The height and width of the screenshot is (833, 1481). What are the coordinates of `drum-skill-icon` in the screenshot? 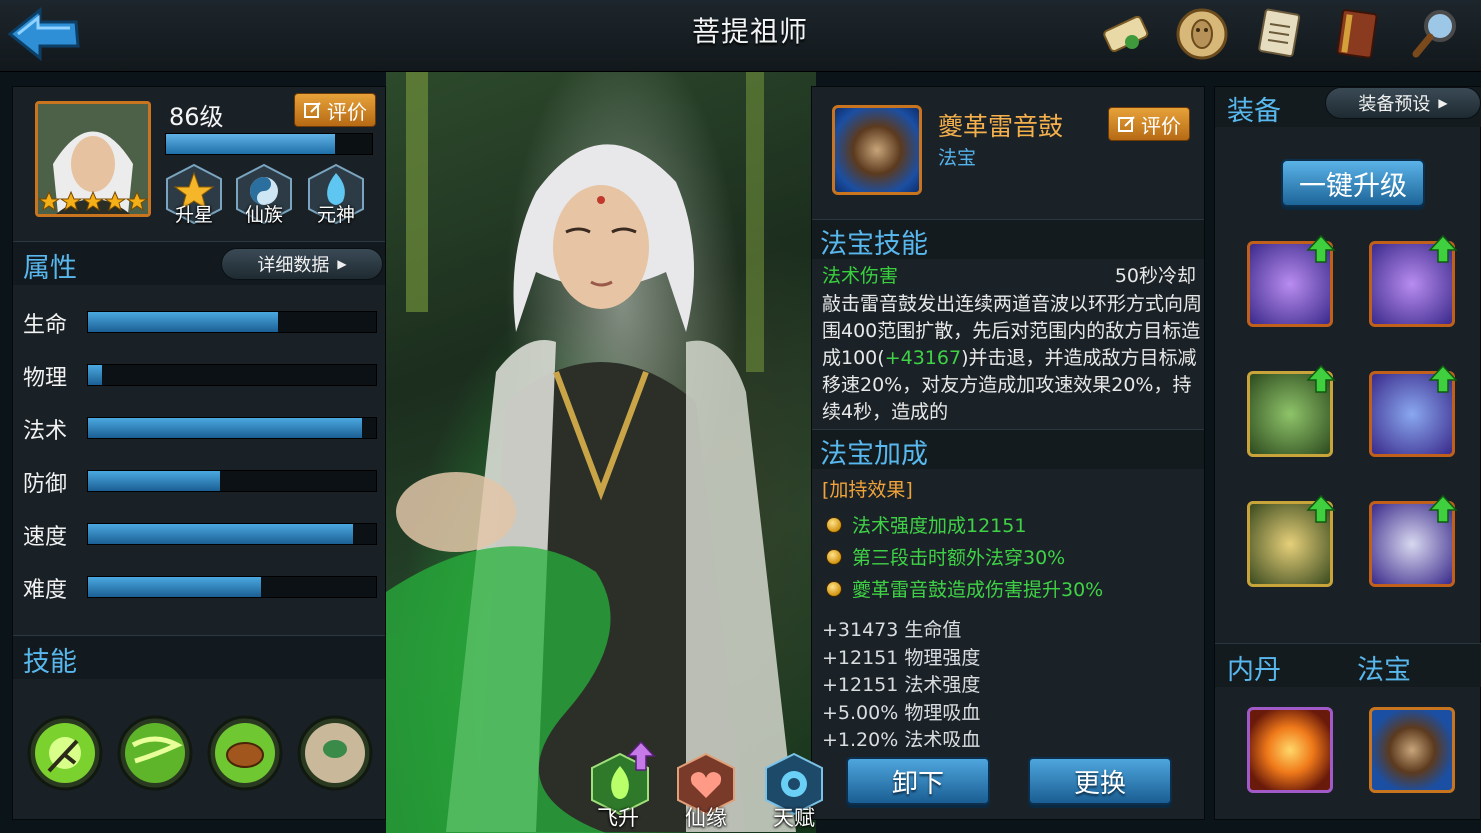 It's located at (245, 753).